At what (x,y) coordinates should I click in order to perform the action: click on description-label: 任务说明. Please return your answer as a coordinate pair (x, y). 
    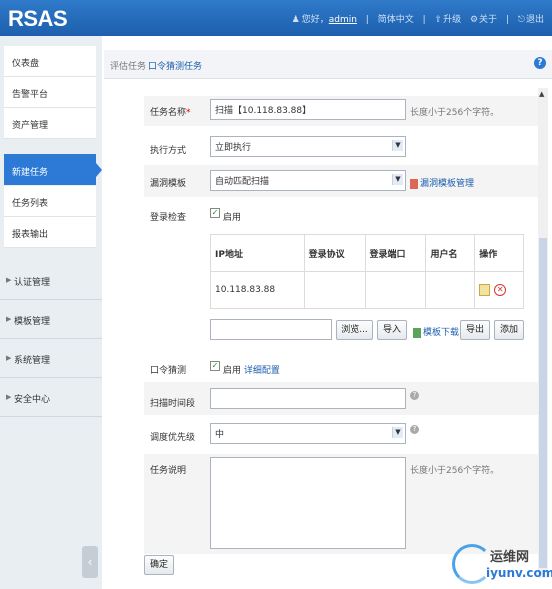
    Looking at the image, I should click on (168, 471).